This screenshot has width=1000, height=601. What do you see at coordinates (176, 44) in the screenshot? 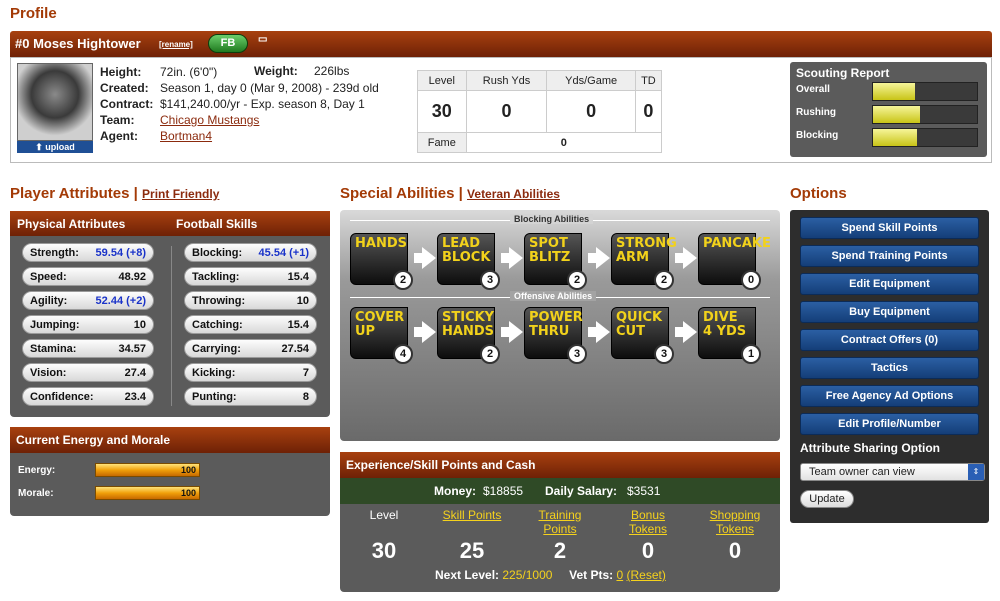
I see `rename-link: [rename]` at bounding box center [176, 44].